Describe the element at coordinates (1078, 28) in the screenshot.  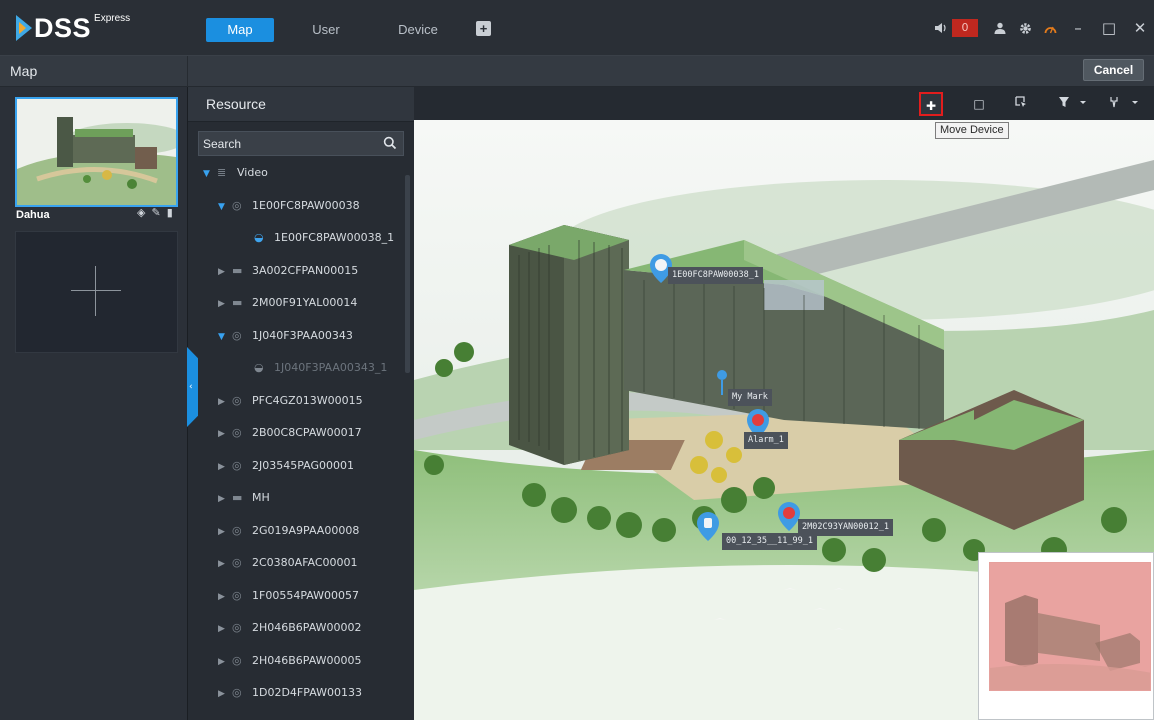
I see `minimize-icon: –` at that location.